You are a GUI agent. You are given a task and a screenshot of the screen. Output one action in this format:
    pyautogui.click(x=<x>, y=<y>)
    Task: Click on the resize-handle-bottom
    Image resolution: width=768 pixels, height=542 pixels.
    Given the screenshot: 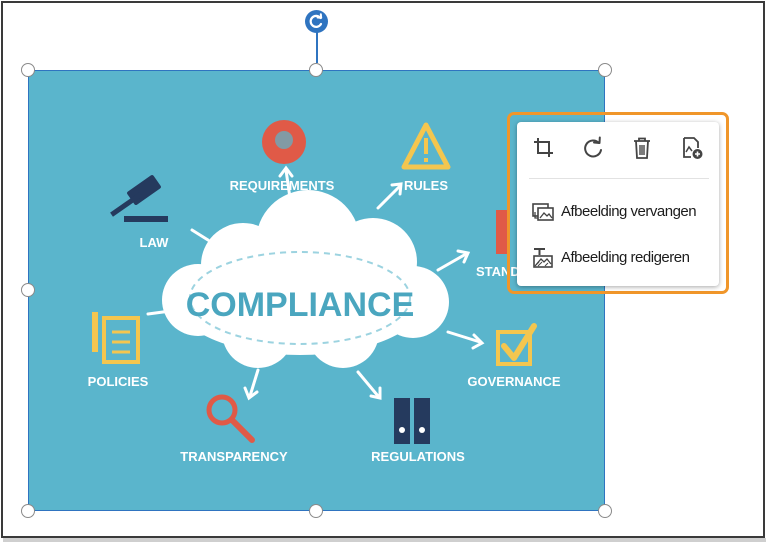 What is the action you would take?
    pyautogui.click(x=316, y=511)
    